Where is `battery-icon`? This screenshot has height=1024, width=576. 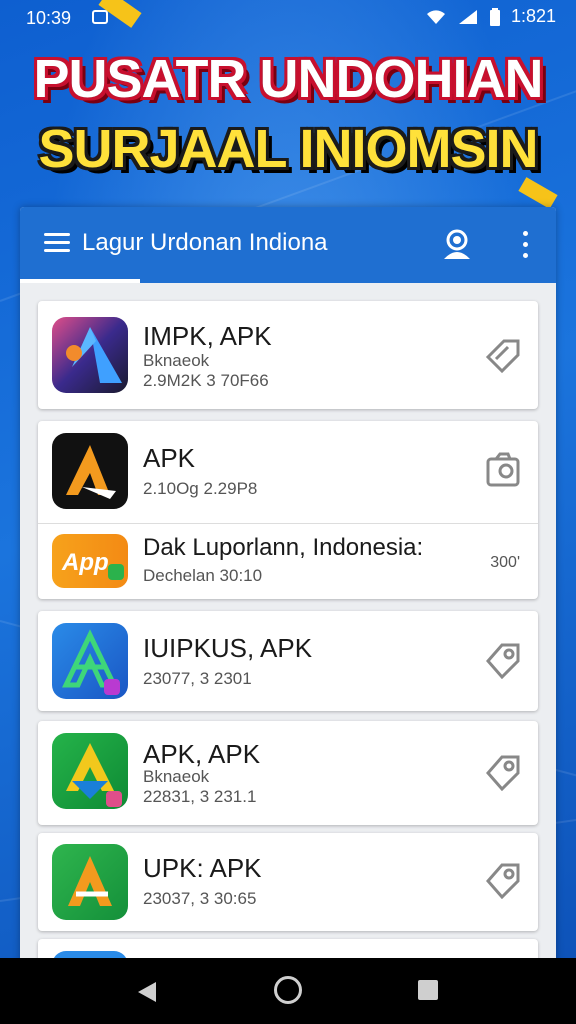
battery-icon is located at coordinates (495, 16).